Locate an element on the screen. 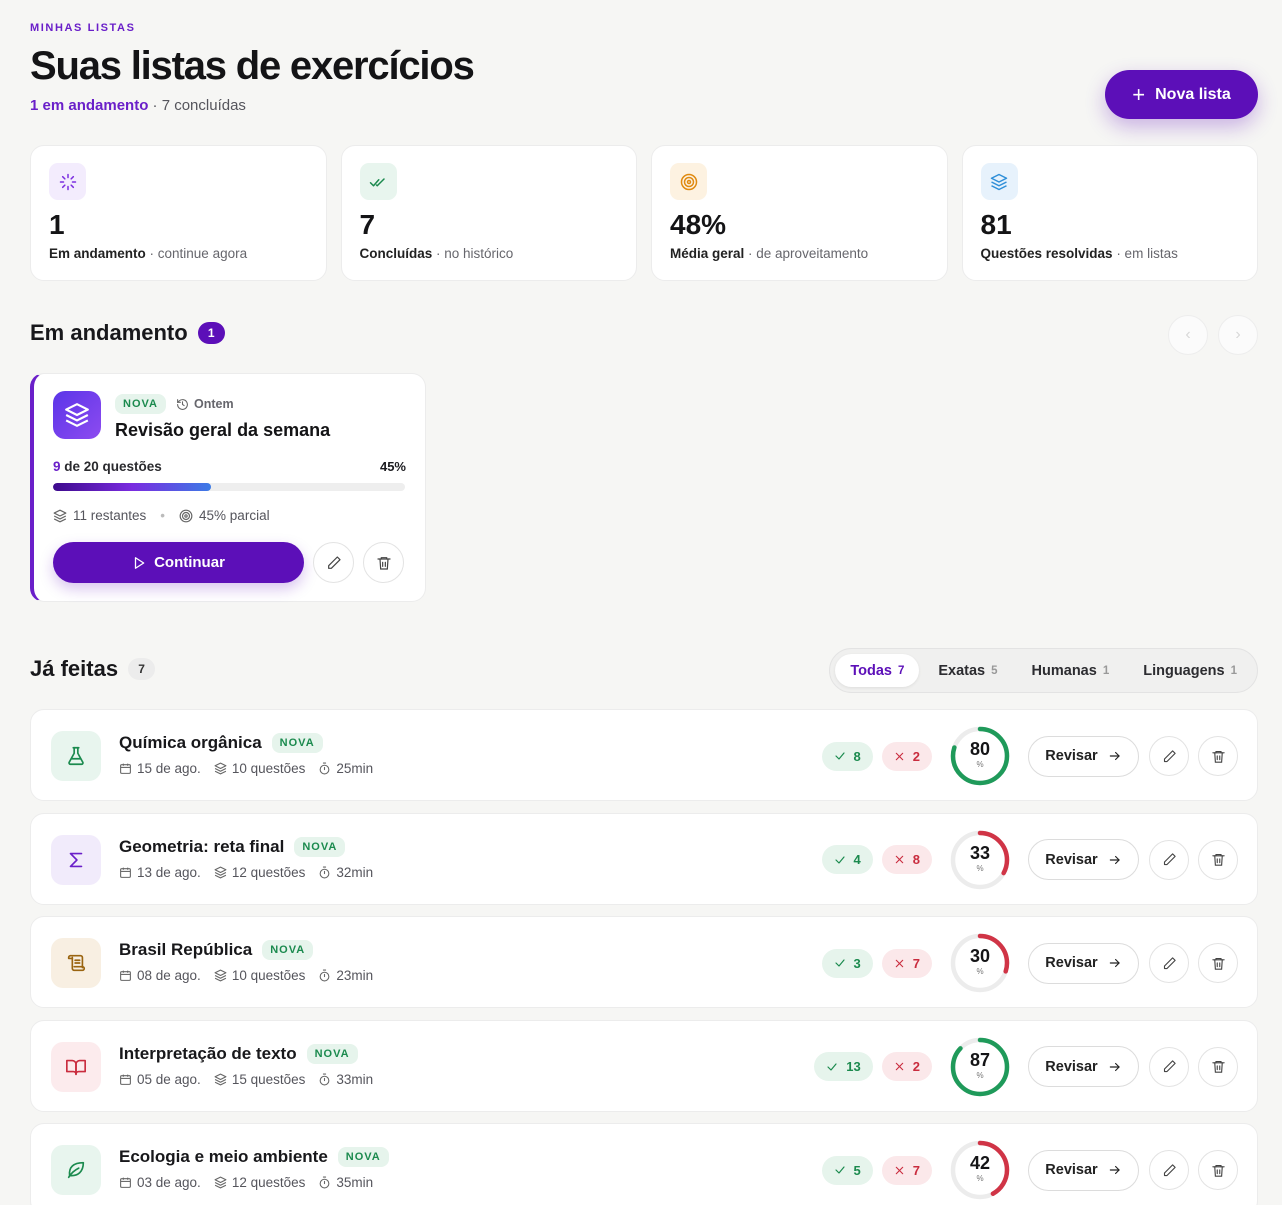 The image size is (1282, 1205). target-icon is located at coordinates (688, 181).